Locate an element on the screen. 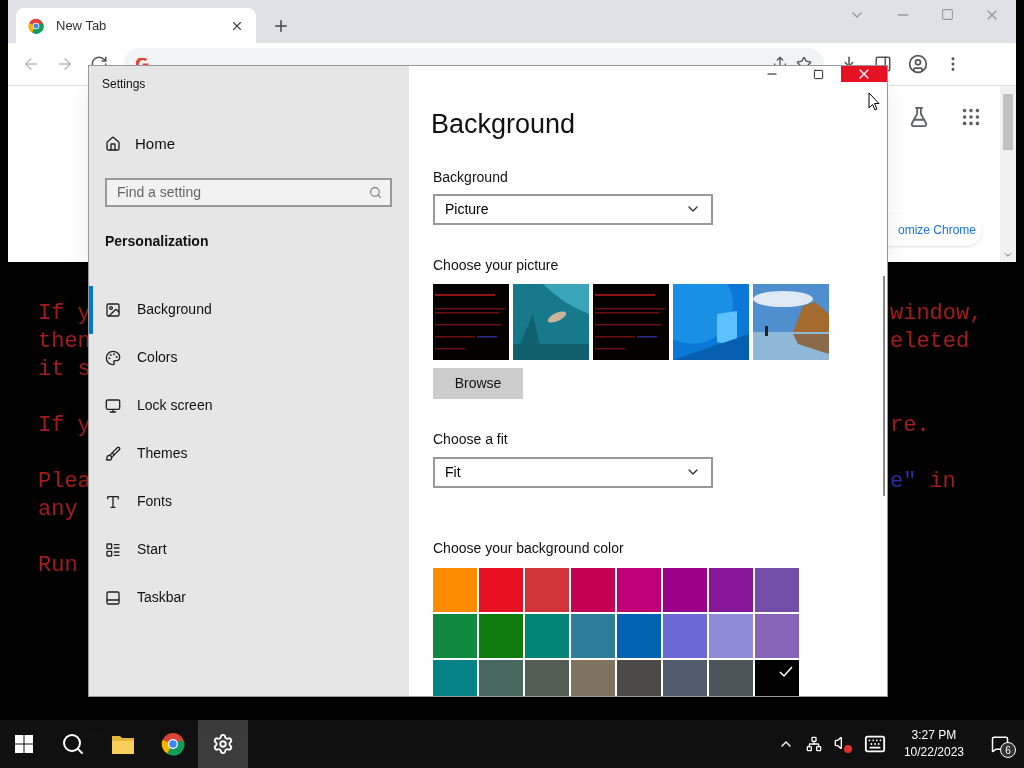 The height and width of the screenshot is (768, 1024). field-label: Choose a fit is located at coordinates (471, 439).